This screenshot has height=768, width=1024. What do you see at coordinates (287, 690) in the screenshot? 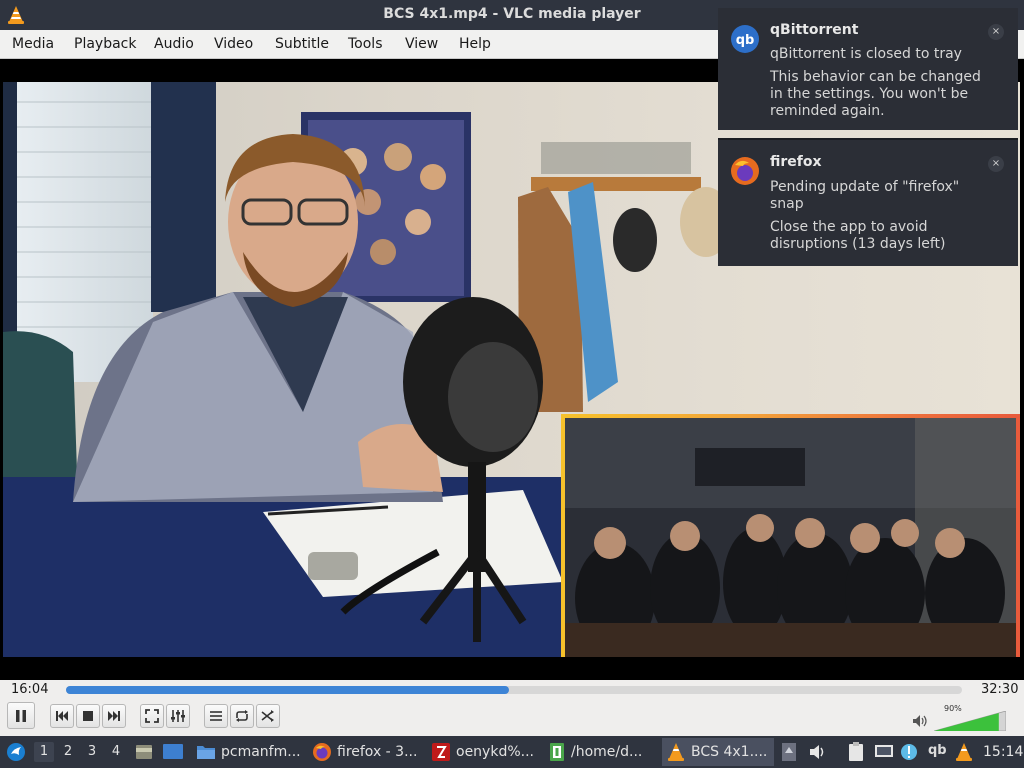
I see `seek-progress` at bounding box center [287, 690].